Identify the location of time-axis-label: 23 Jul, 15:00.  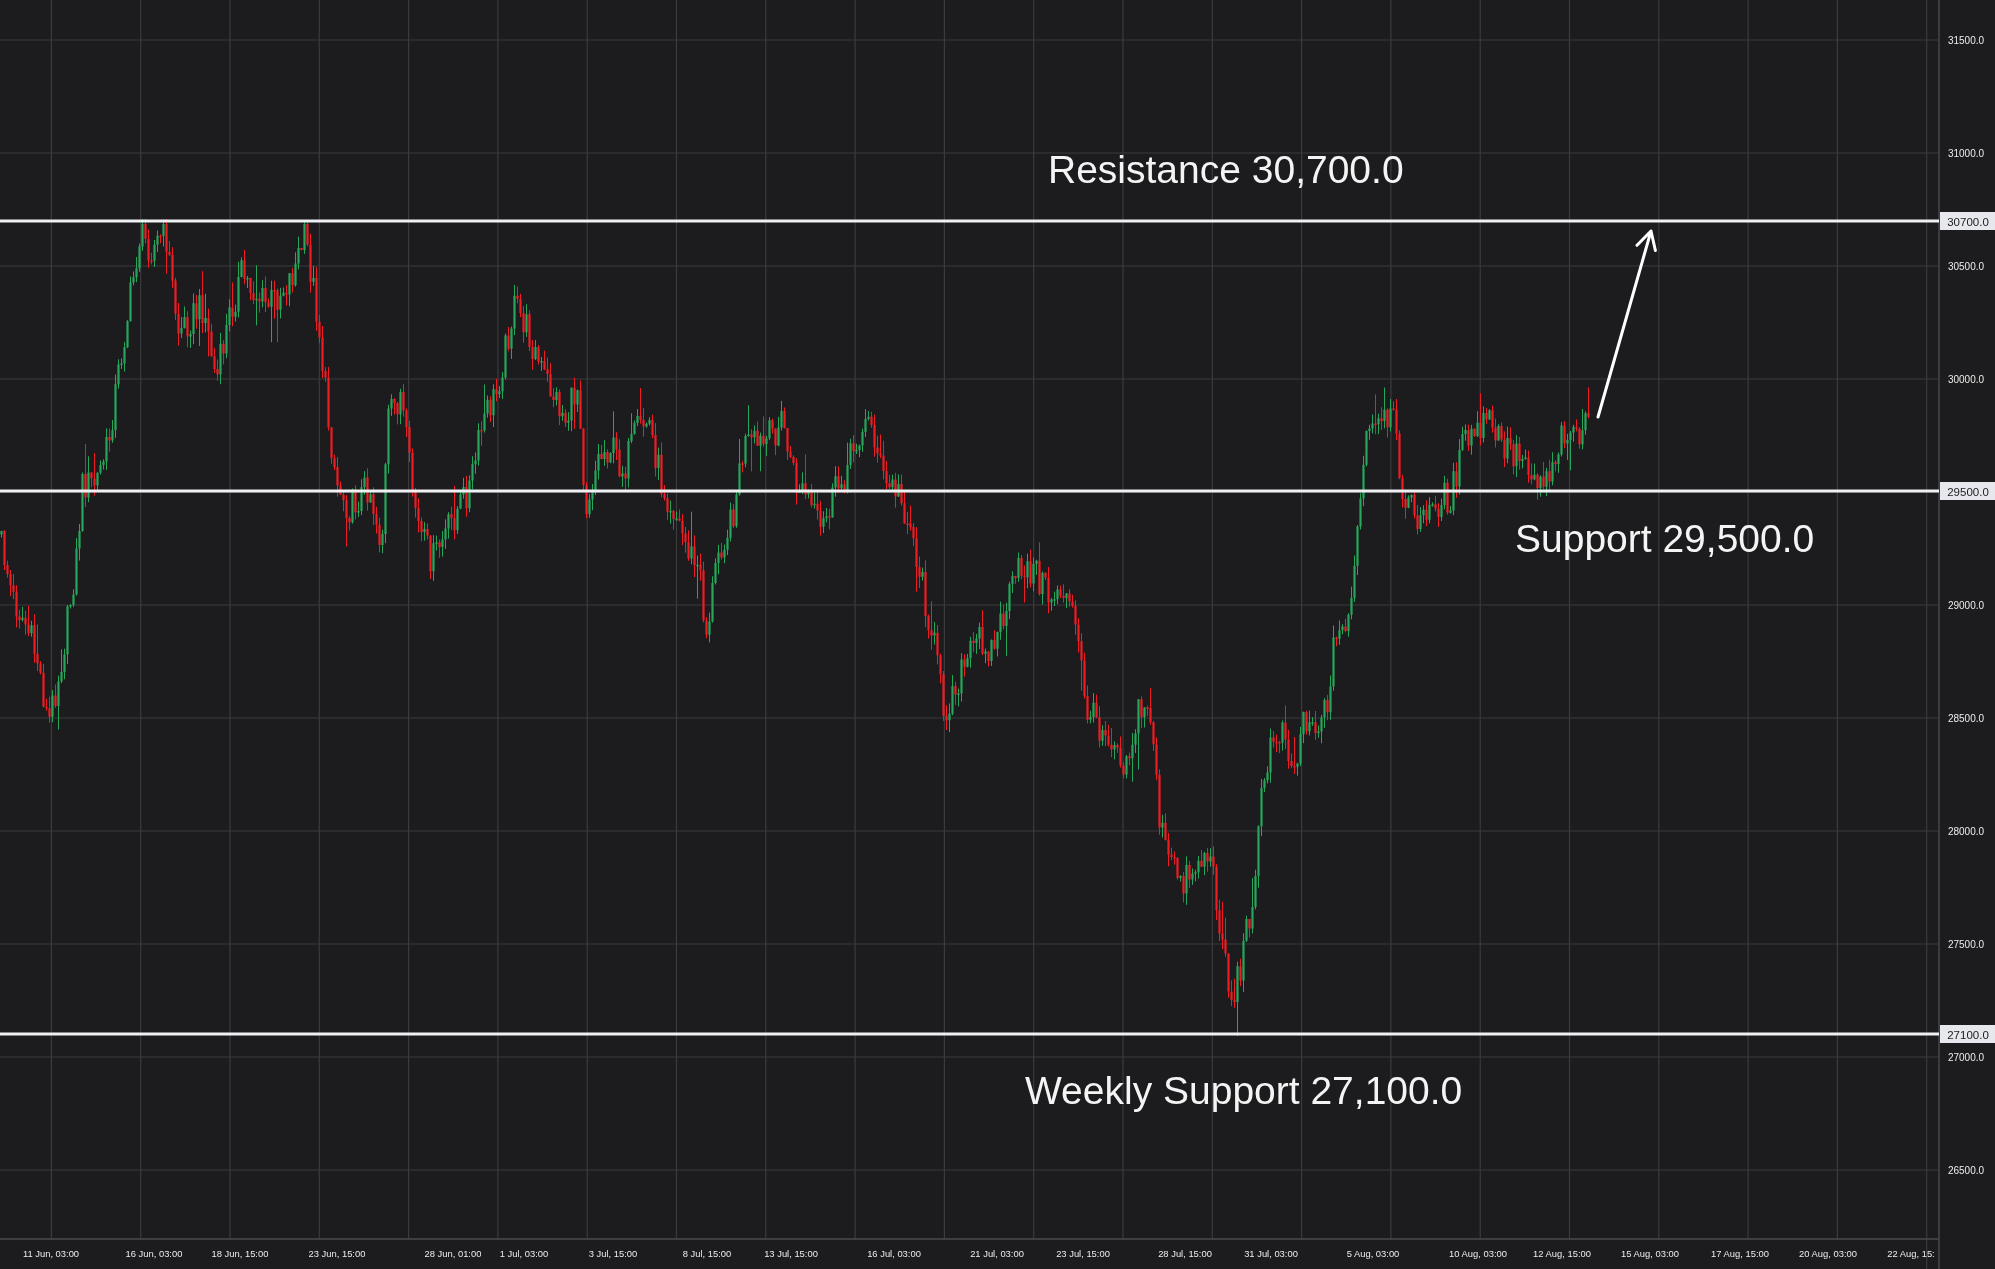
(1083, 1253).